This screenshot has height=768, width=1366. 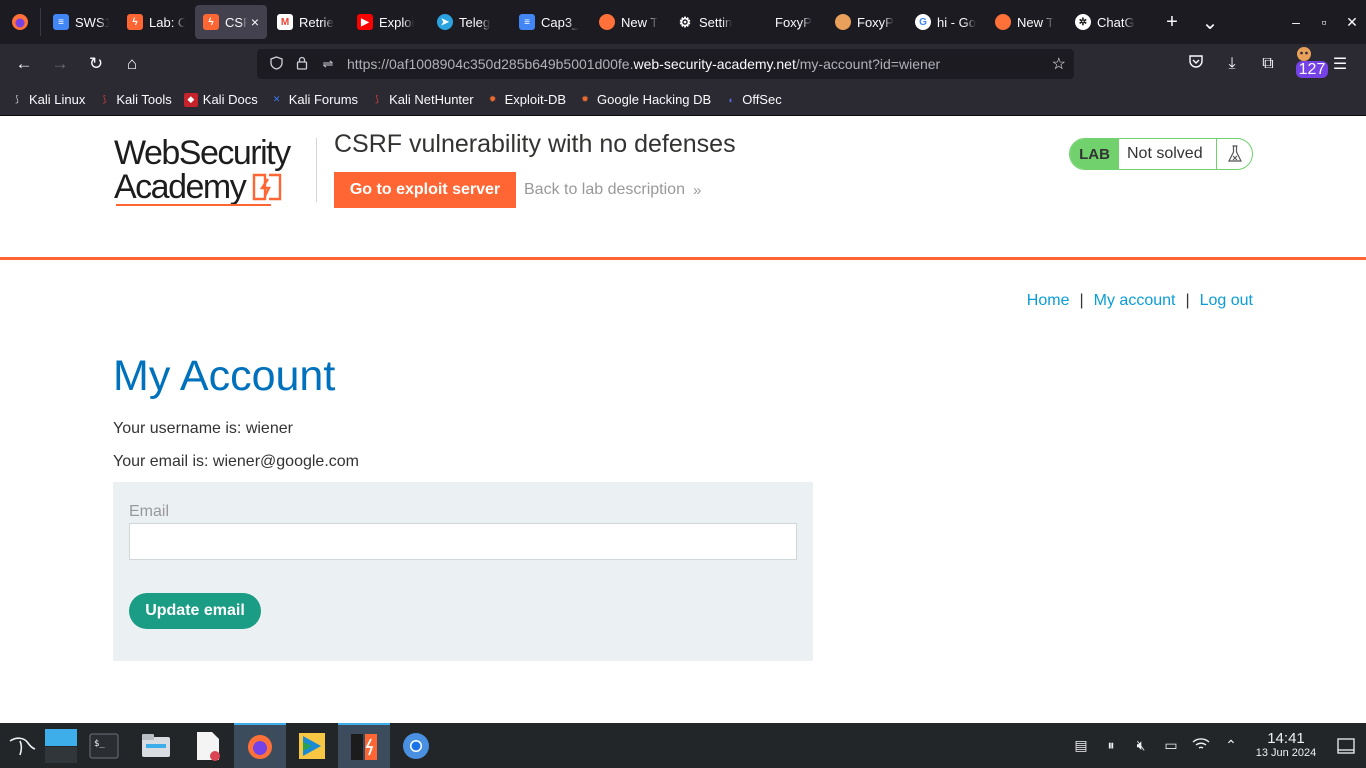 I want to click on text-editor-icon, so click(x=208, y=745).